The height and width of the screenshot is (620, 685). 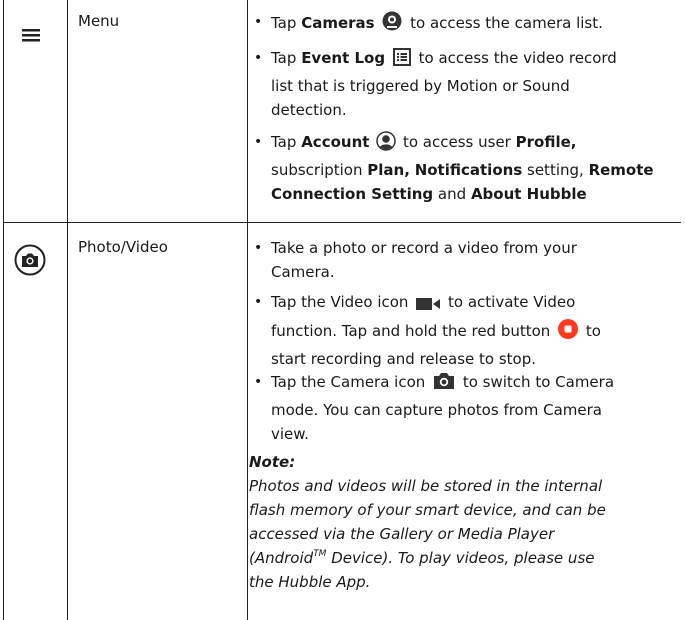 What do you see at coordinates (342, 222) in the screenshot?
I see `row-divider` at bounding box center [342, 222].